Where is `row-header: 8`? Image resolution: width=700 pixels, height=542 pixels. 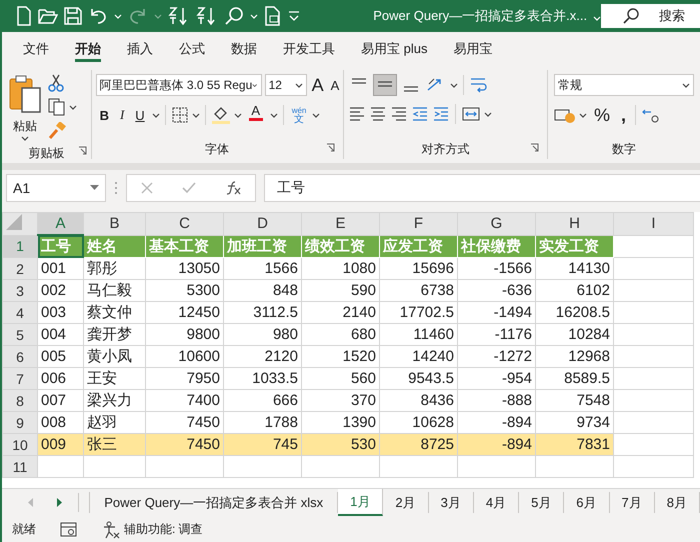 row-header: 8 is located at coordinates (20, 401).